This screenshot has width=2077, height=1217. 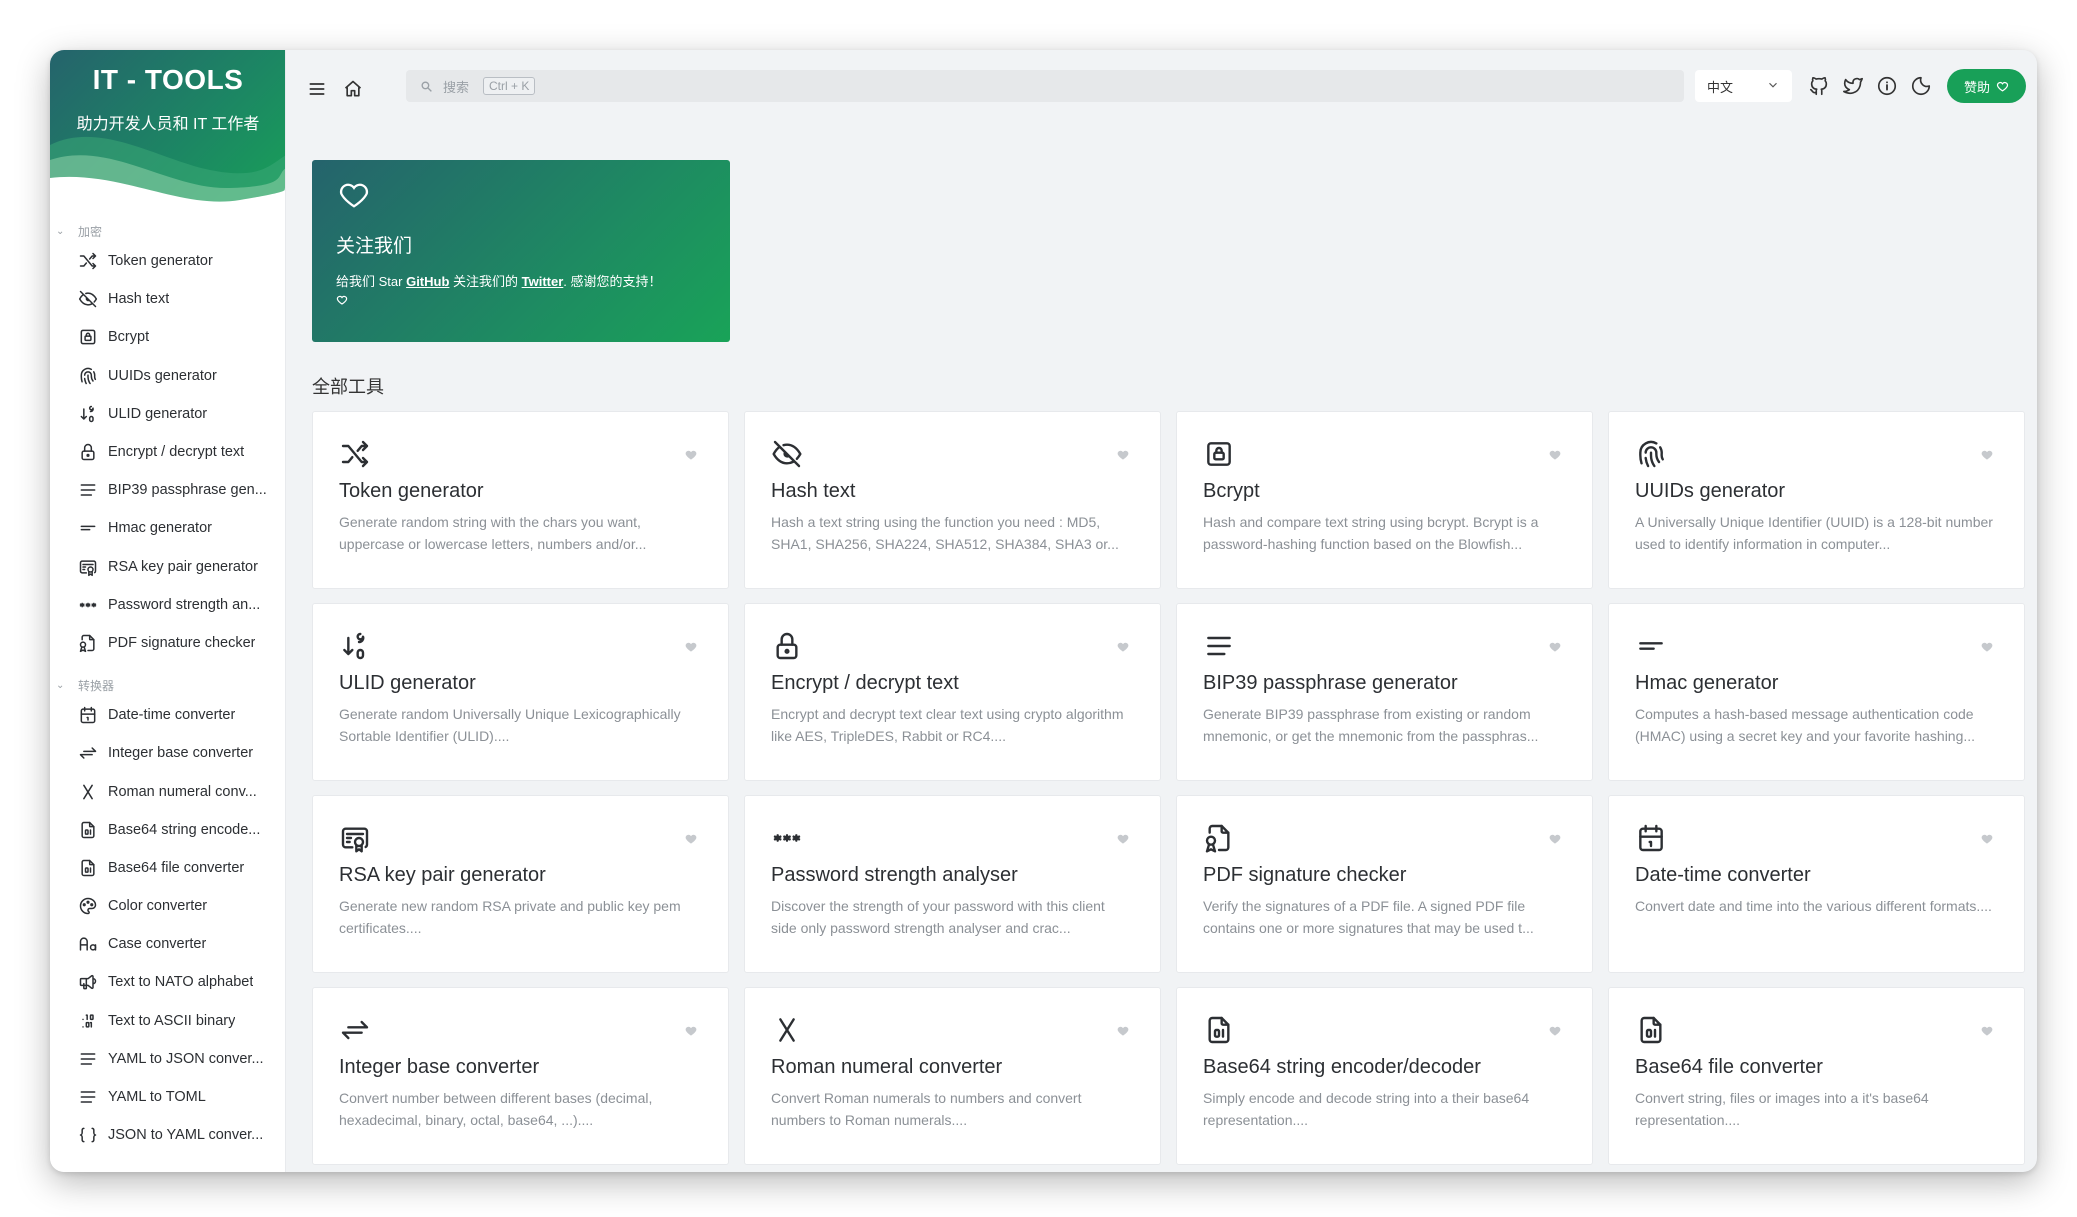 I want to click on search-icon, so click(x=426, y=86).